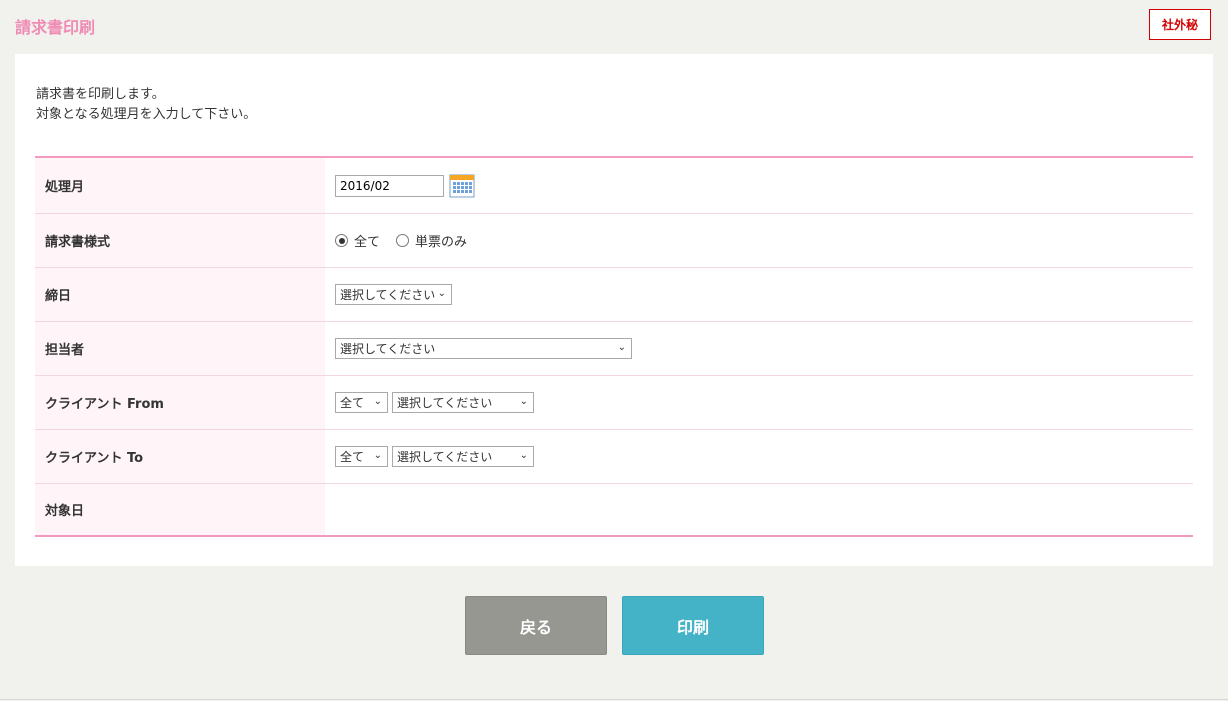 Image resolution: width=1228 pixels, height=701 pixels. What do you see at coordinates (614, 241) in the screenshot?
I see `form-row-invoice-format: 請求書様式 全て 単票のみ` at bounding box center [614, 241].